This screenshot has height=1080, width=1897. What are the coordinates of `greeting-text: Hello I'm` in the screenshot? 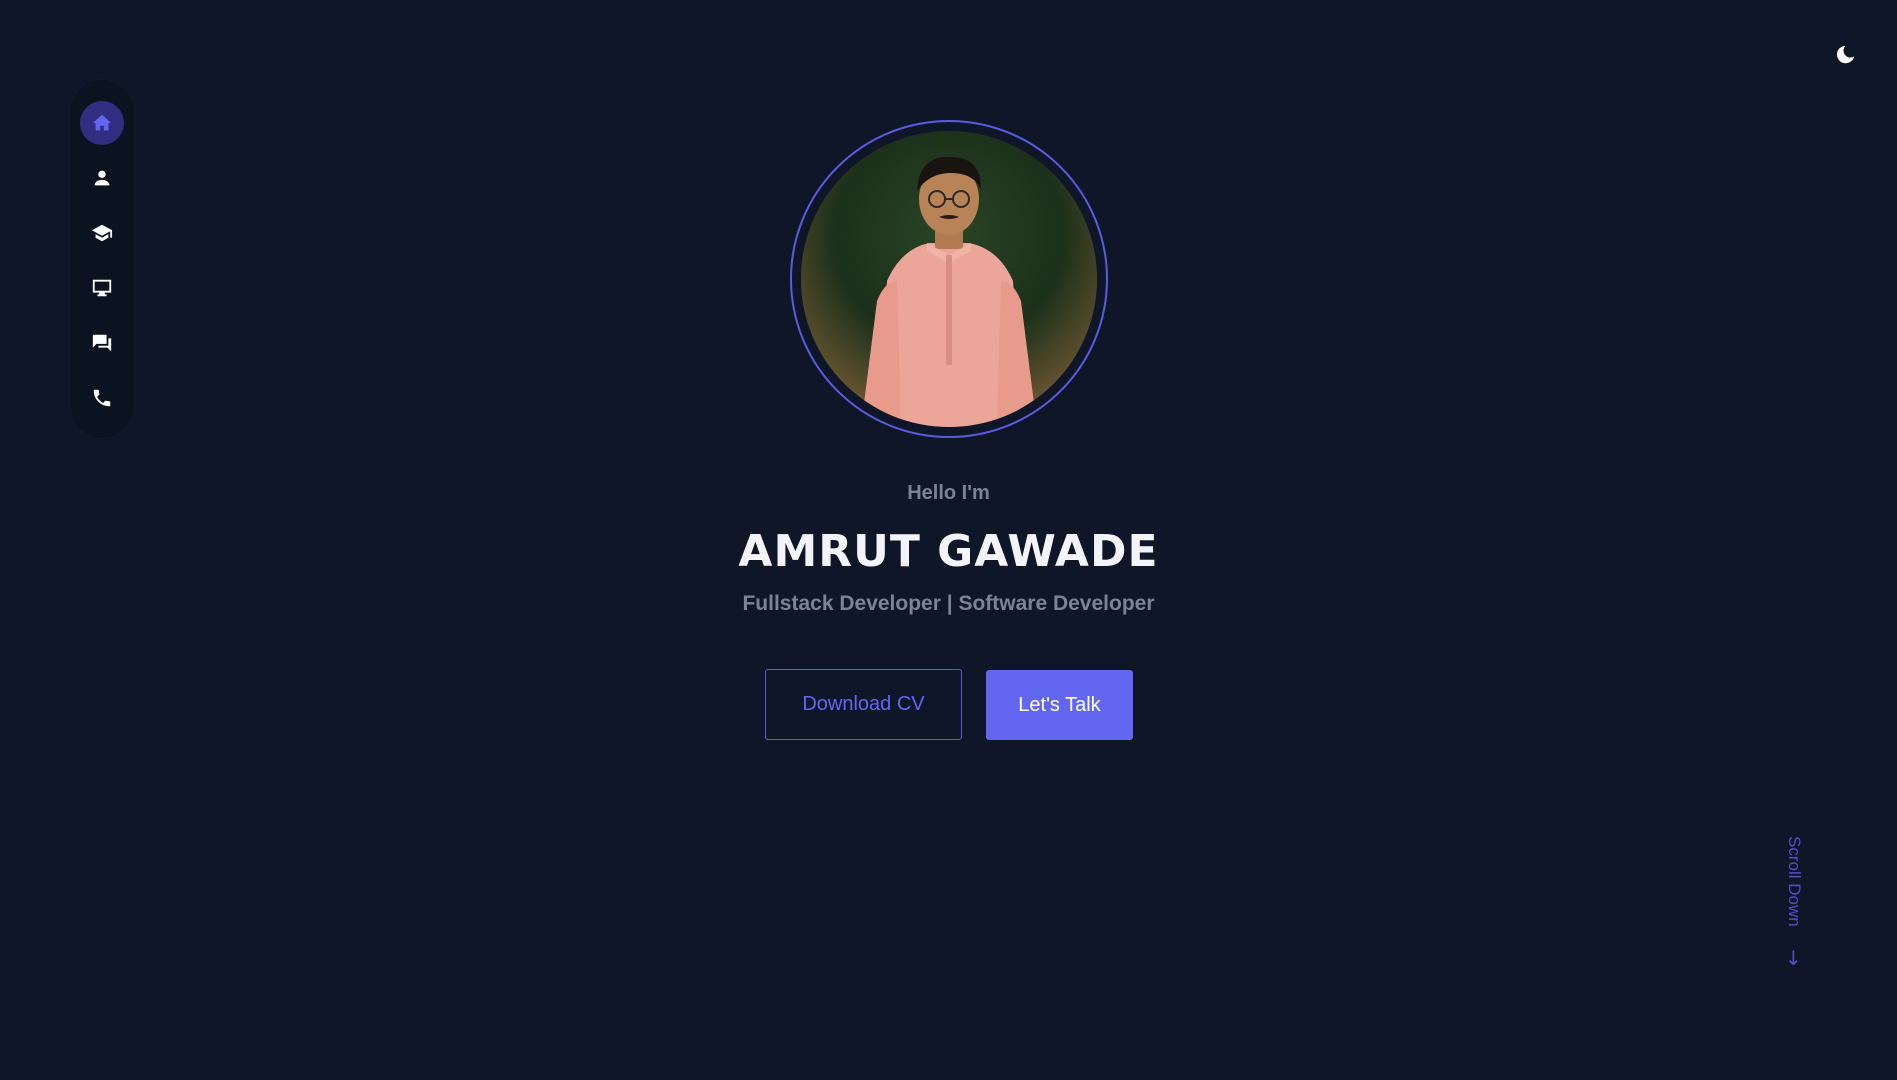 It's located at (948, 493).